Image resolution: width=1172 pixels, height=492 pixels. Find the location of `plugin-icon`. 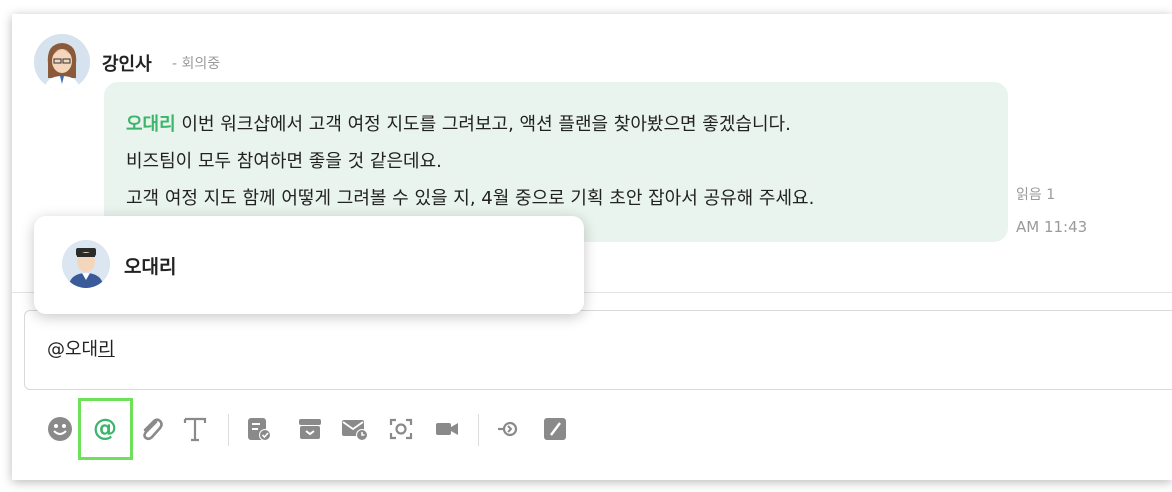

plugin-icon is located at coordinates (509, 429).